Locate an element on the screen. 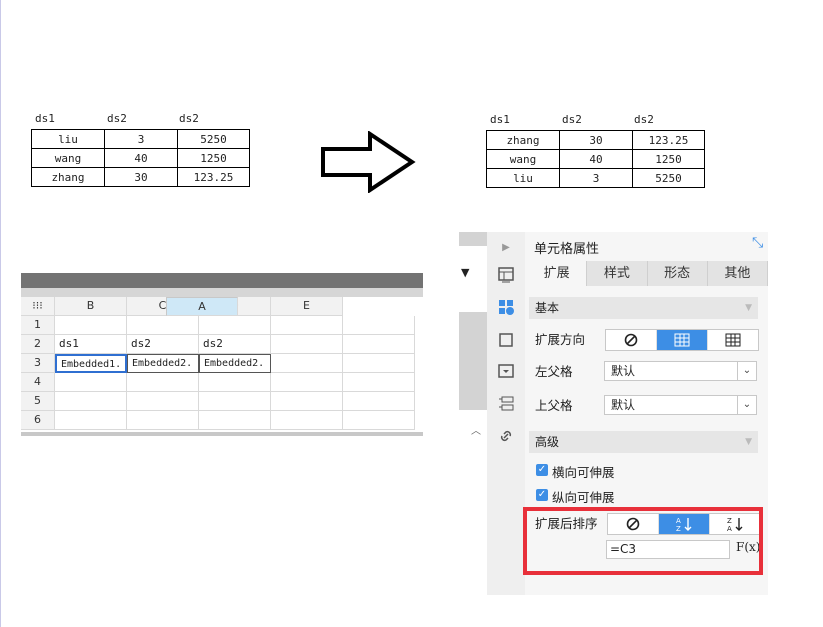 The height and width of the screenshot is (627, 823). cell-c1 is located at coordinates (235, 325).